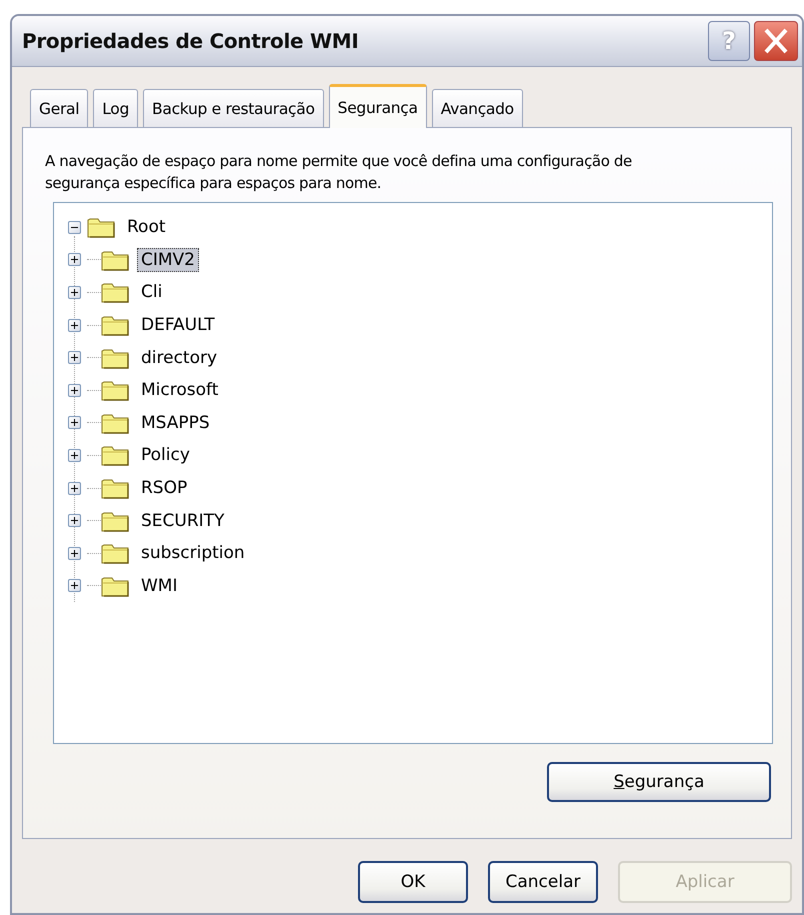 Image resolution: width=804 pixels, height=915 pixels. What do you see at coordinates (151, 292) in the screenshot?
I see `tree-item: Cli` at bounding box center [151, 292].